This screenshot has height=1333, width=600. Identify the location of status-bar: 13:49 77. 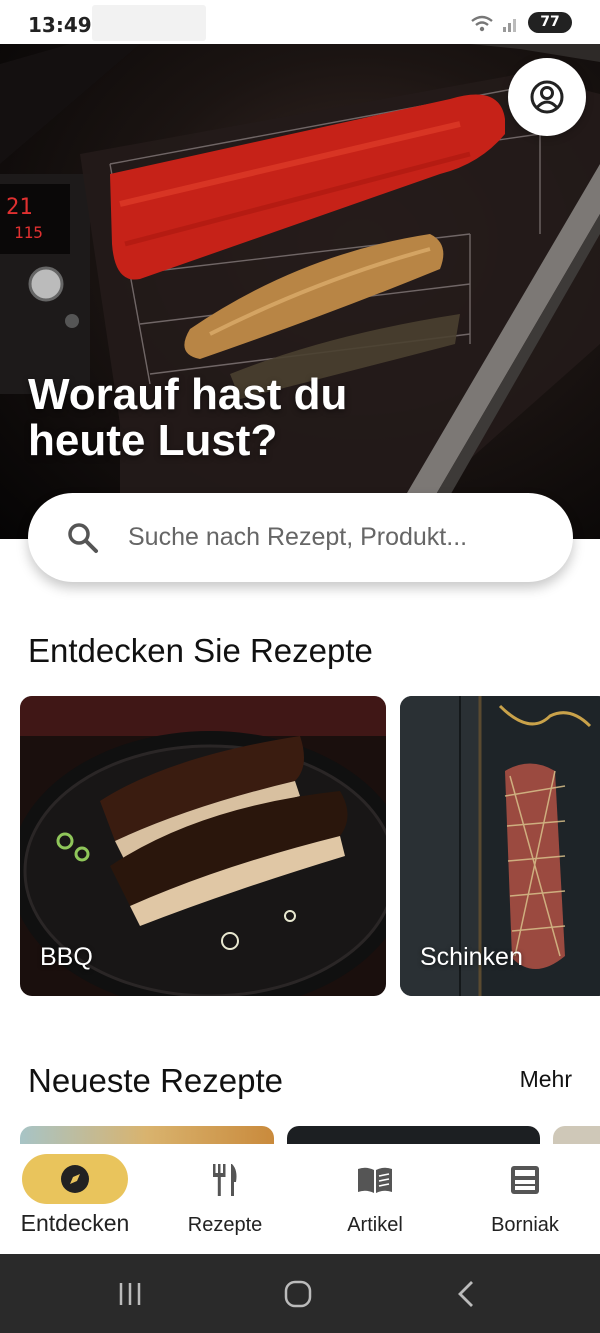
(300, 22).